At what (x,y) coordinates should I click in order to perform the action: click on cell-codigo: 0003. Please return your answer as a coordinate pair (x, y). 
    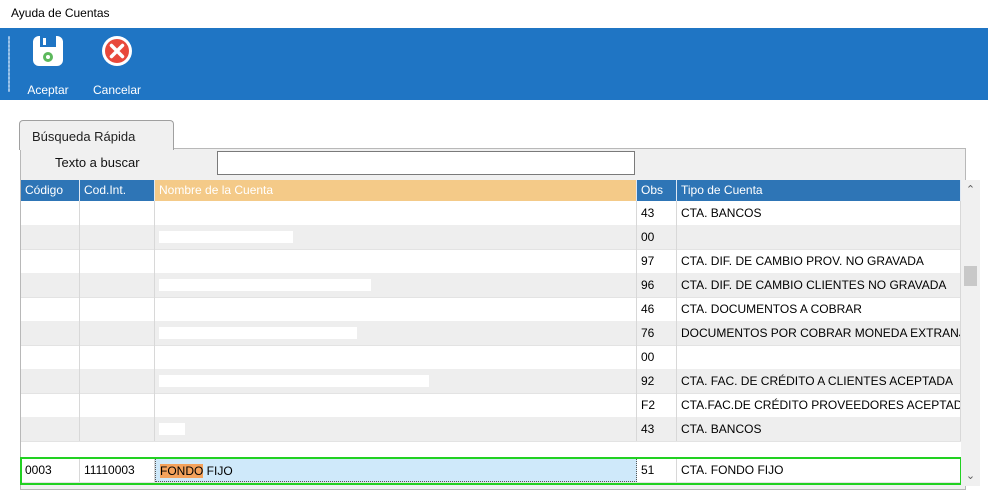
    Looking at the image, I should click on (50, 470).